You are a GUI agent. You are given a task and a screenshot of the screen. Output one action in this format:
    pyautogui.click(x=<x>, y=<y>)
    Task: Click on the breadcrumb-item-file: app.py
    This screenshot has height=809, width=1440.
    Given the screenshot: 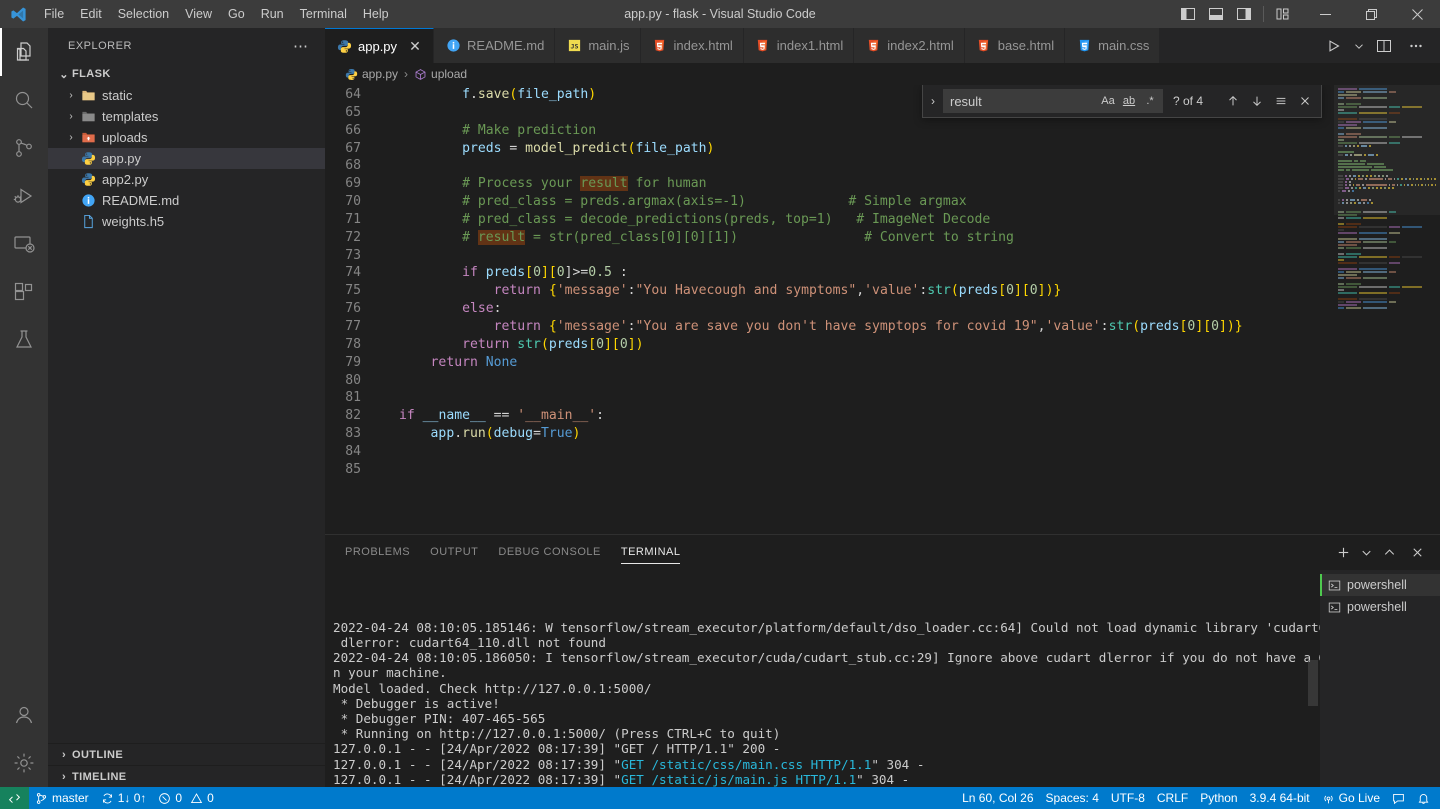 What is the action you would take?
    pyautogui.click(x=371, y=74)
    